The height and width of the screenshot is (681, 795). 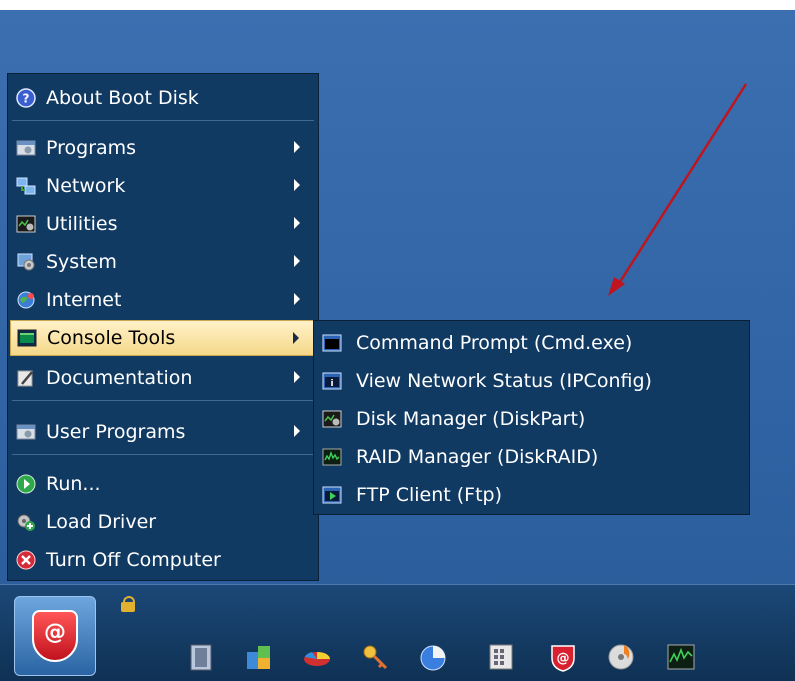 What do you see at coordinates (86, 186) in the screenshot?
I see `menu-item-label: Network` at bounding box center [86, 186].